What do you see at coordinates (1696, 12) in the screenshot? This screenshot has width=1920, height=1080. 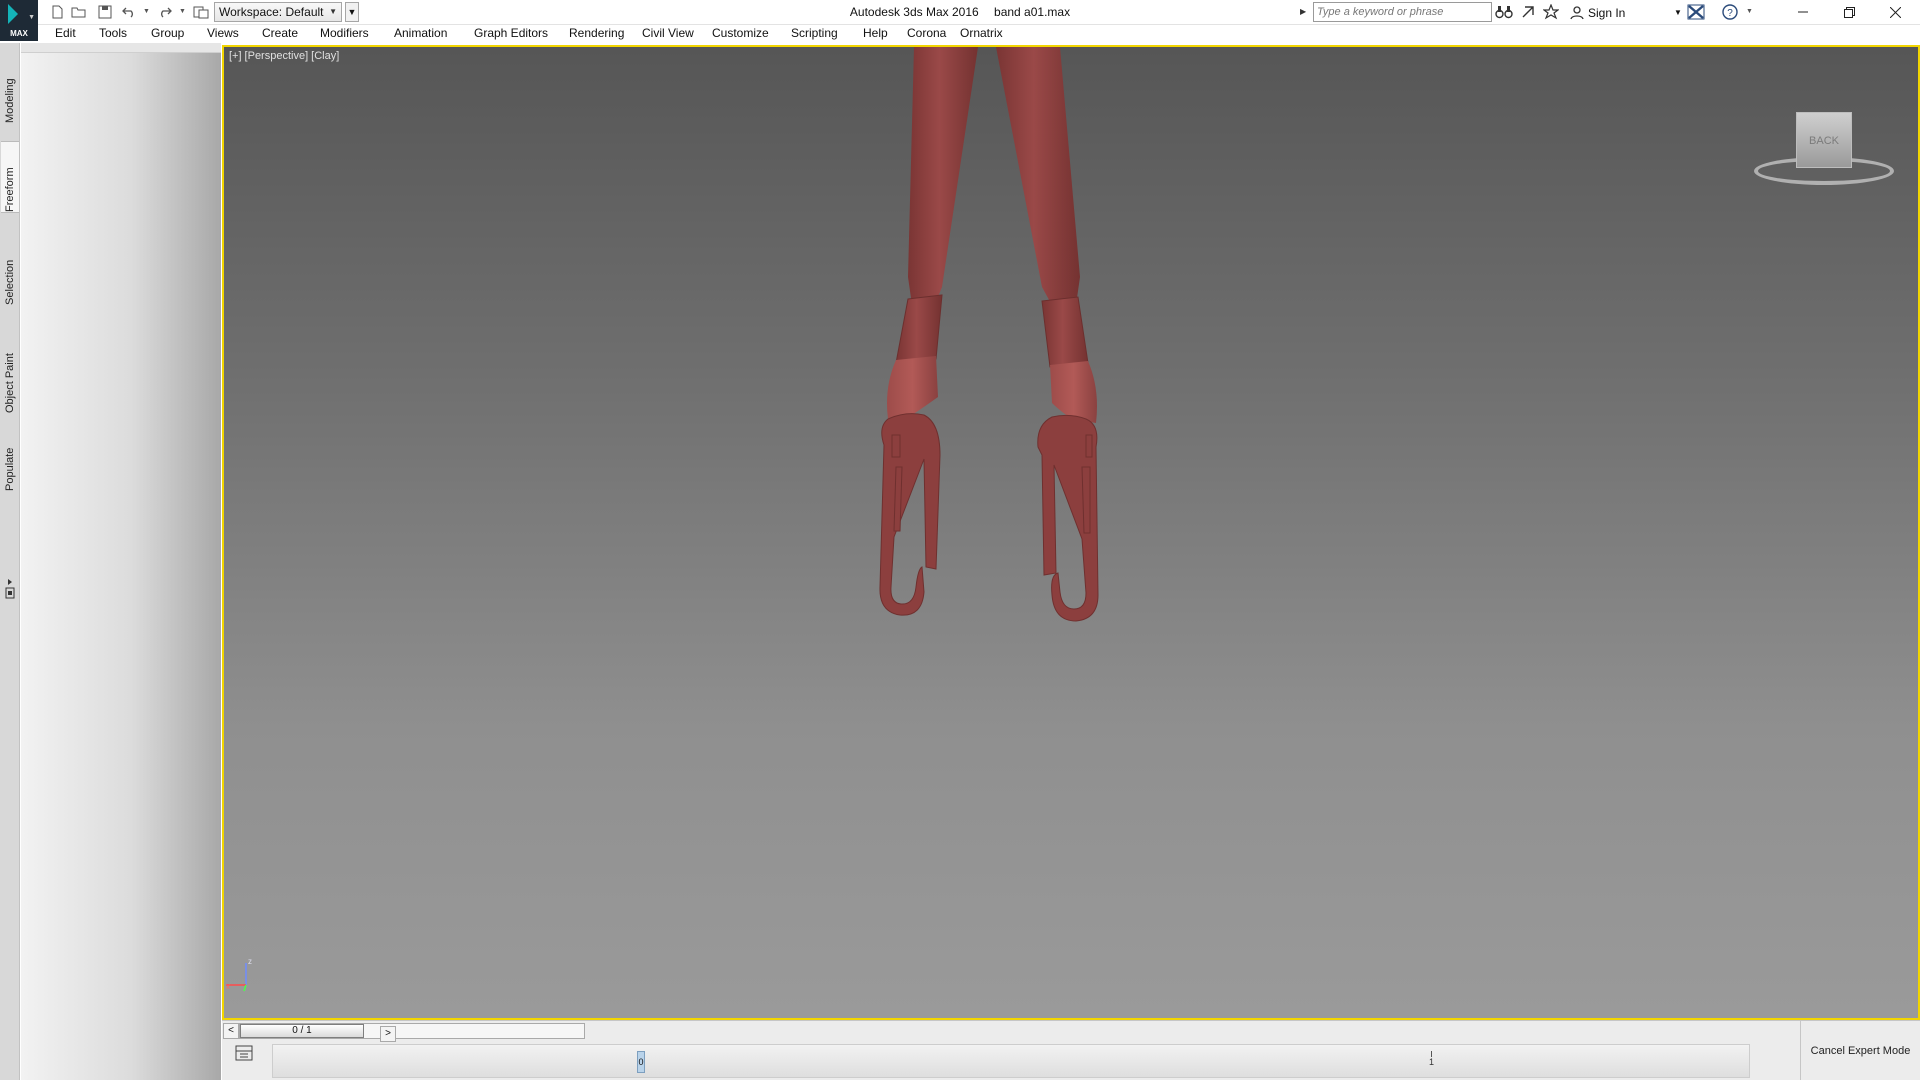 I see `autodesk-exchange-icon` at bounding box center [1696, 12].